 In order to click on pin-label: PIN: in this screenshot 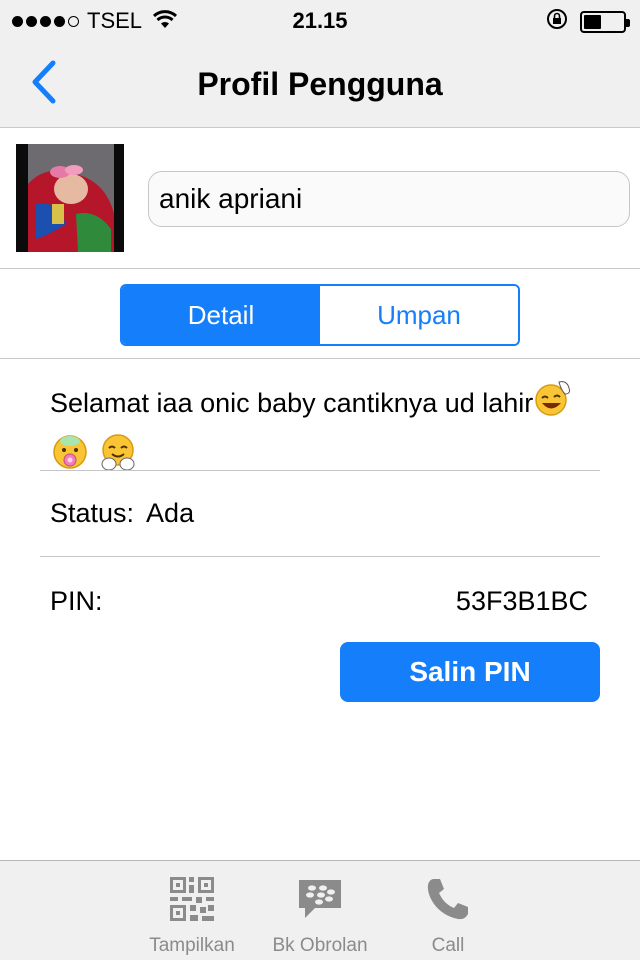, I will do `click(76, 601)`.